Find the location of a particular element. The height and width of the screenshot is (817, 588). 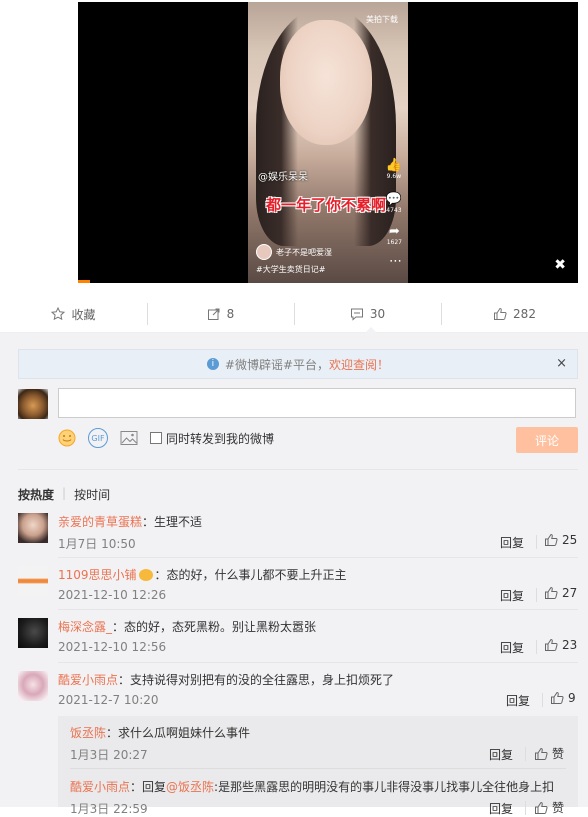

like-button: 282 is located at coordinates (514, 314).